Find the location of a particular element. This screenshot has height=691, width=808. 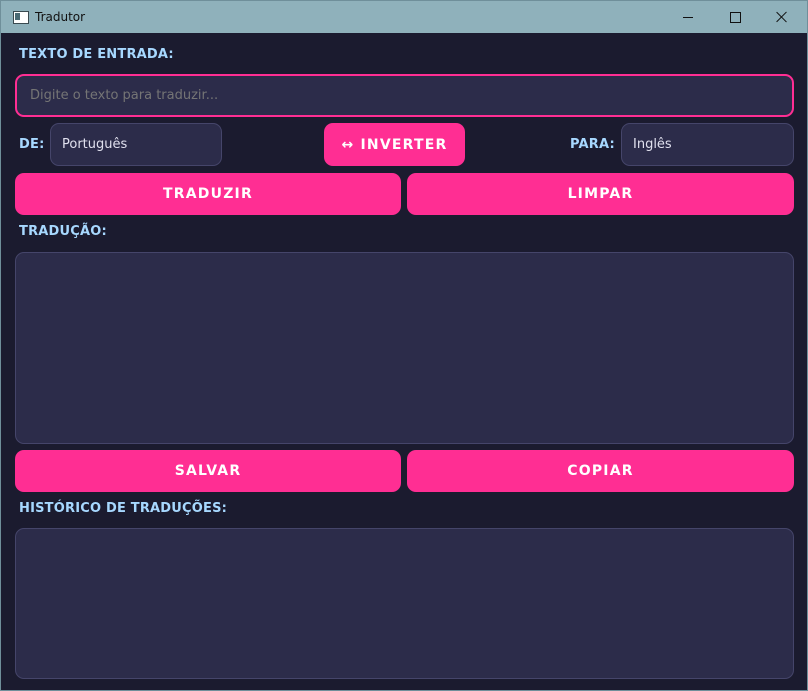

save-button: SALVAR is located at coordinates (208, 471).